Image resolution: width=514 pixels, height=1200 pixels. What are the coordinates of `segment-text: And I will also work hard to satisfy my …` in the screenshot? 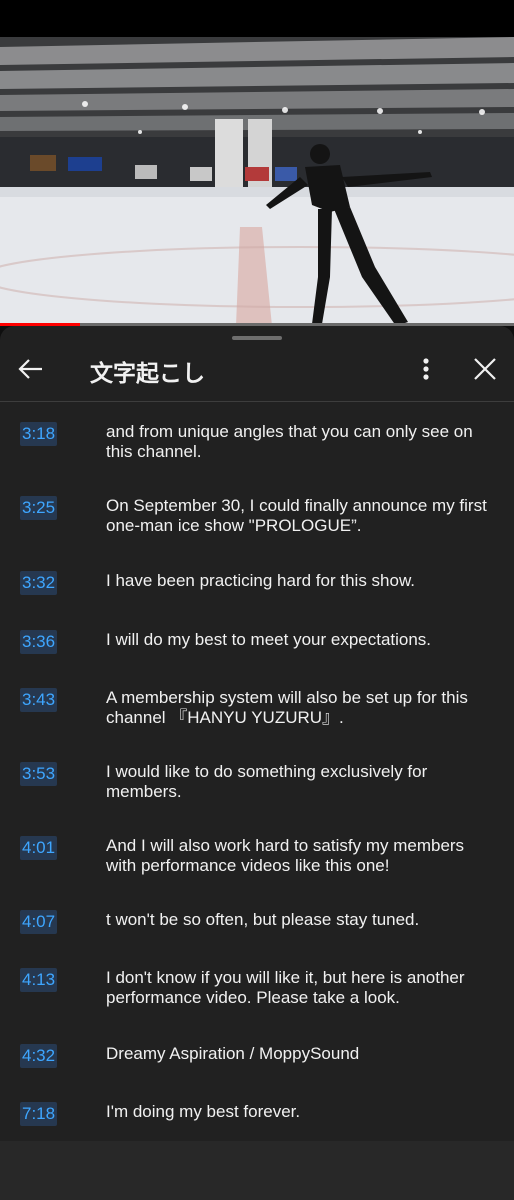 It's located at (285, 855).